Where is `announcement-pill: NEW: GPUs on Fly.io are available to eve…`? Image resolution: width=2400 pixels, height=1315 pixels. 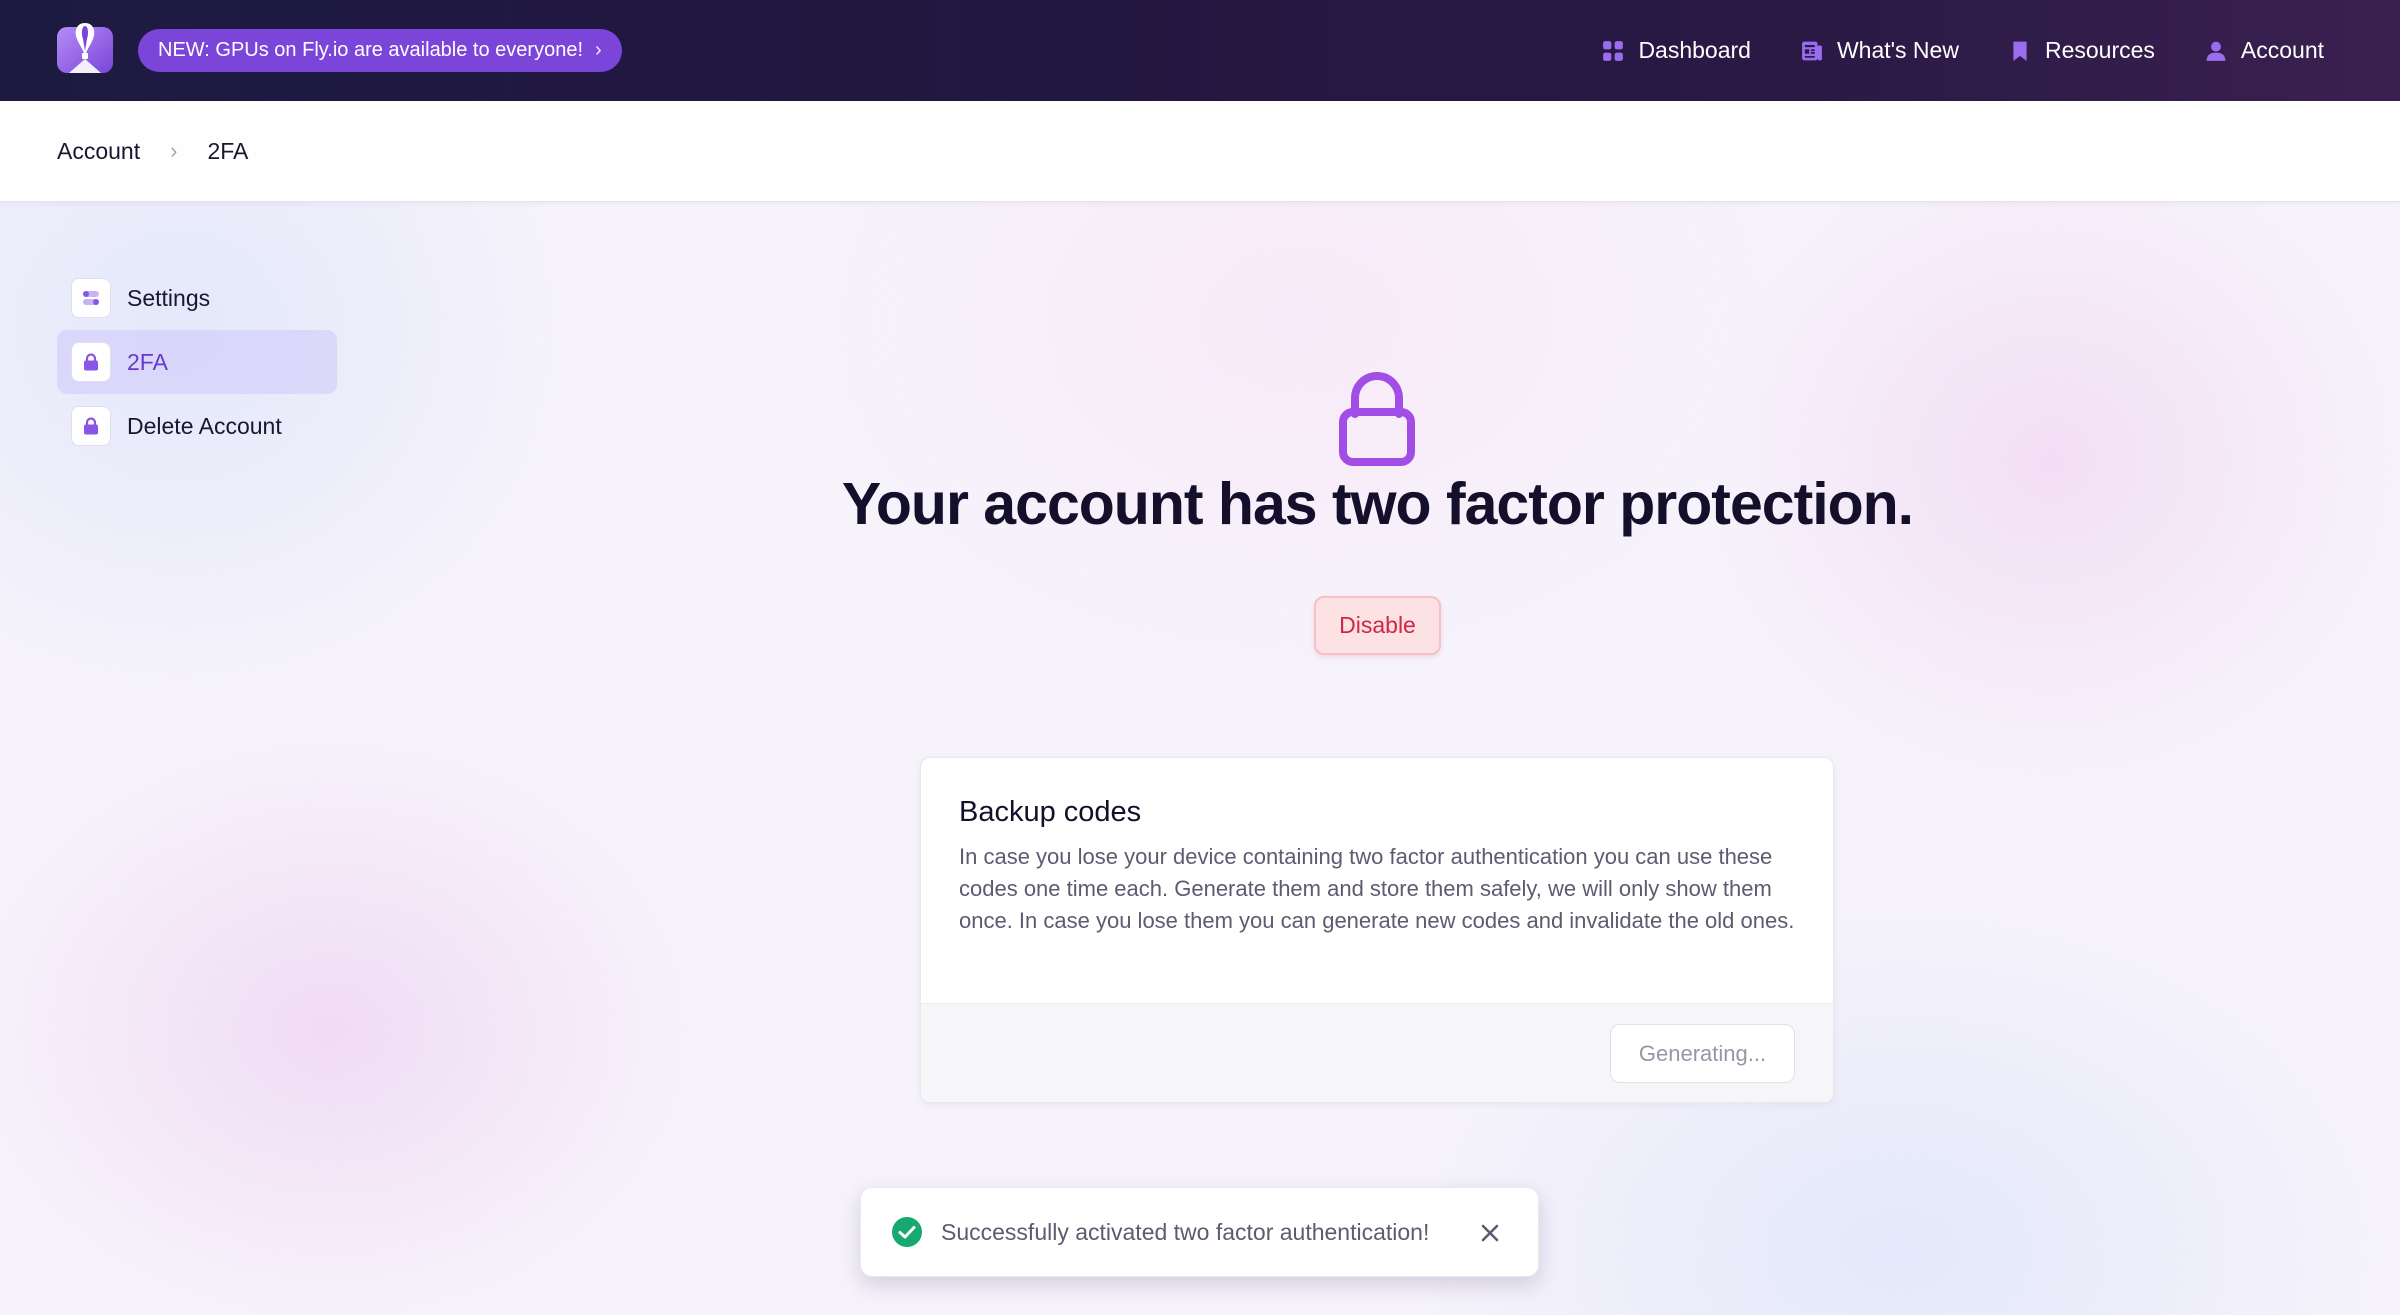 announcement-pill: NEW: GPUs on Fly.io are available to eve… is located at coordinates (380, 50).